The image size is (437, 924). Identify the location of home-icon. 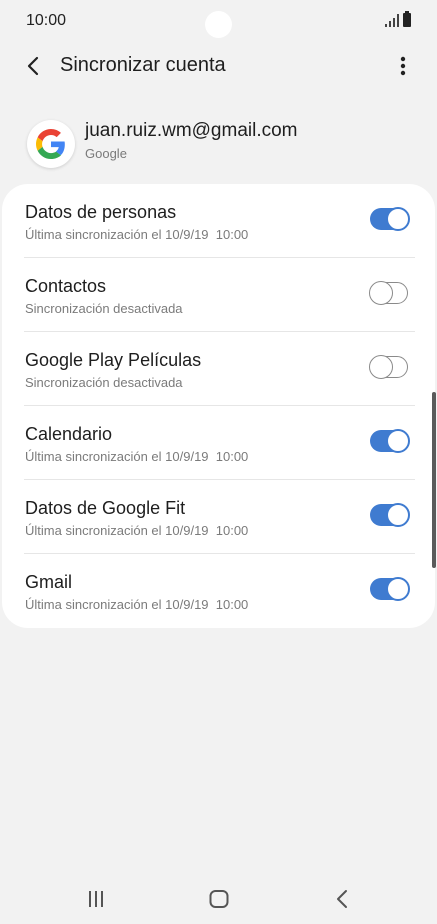
(219, 899).